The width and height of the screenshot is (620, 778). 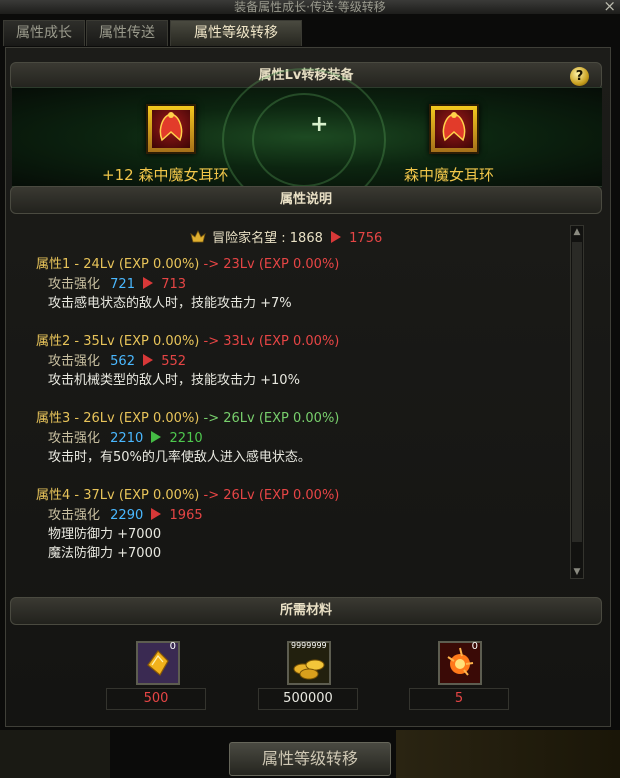 What do you see at coordinates (271, 264) in the screenshot?
I see `attribute-1-arrow: -> 23Lv (EXP 0.00%)` at bounding box center [271, 264].